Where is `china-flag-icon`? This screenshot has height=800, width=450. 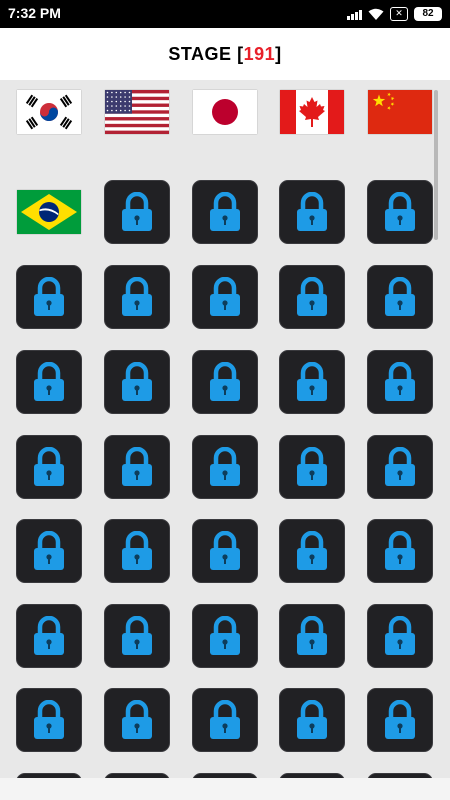
china-flag-icon is located at coordinates (400, 112).